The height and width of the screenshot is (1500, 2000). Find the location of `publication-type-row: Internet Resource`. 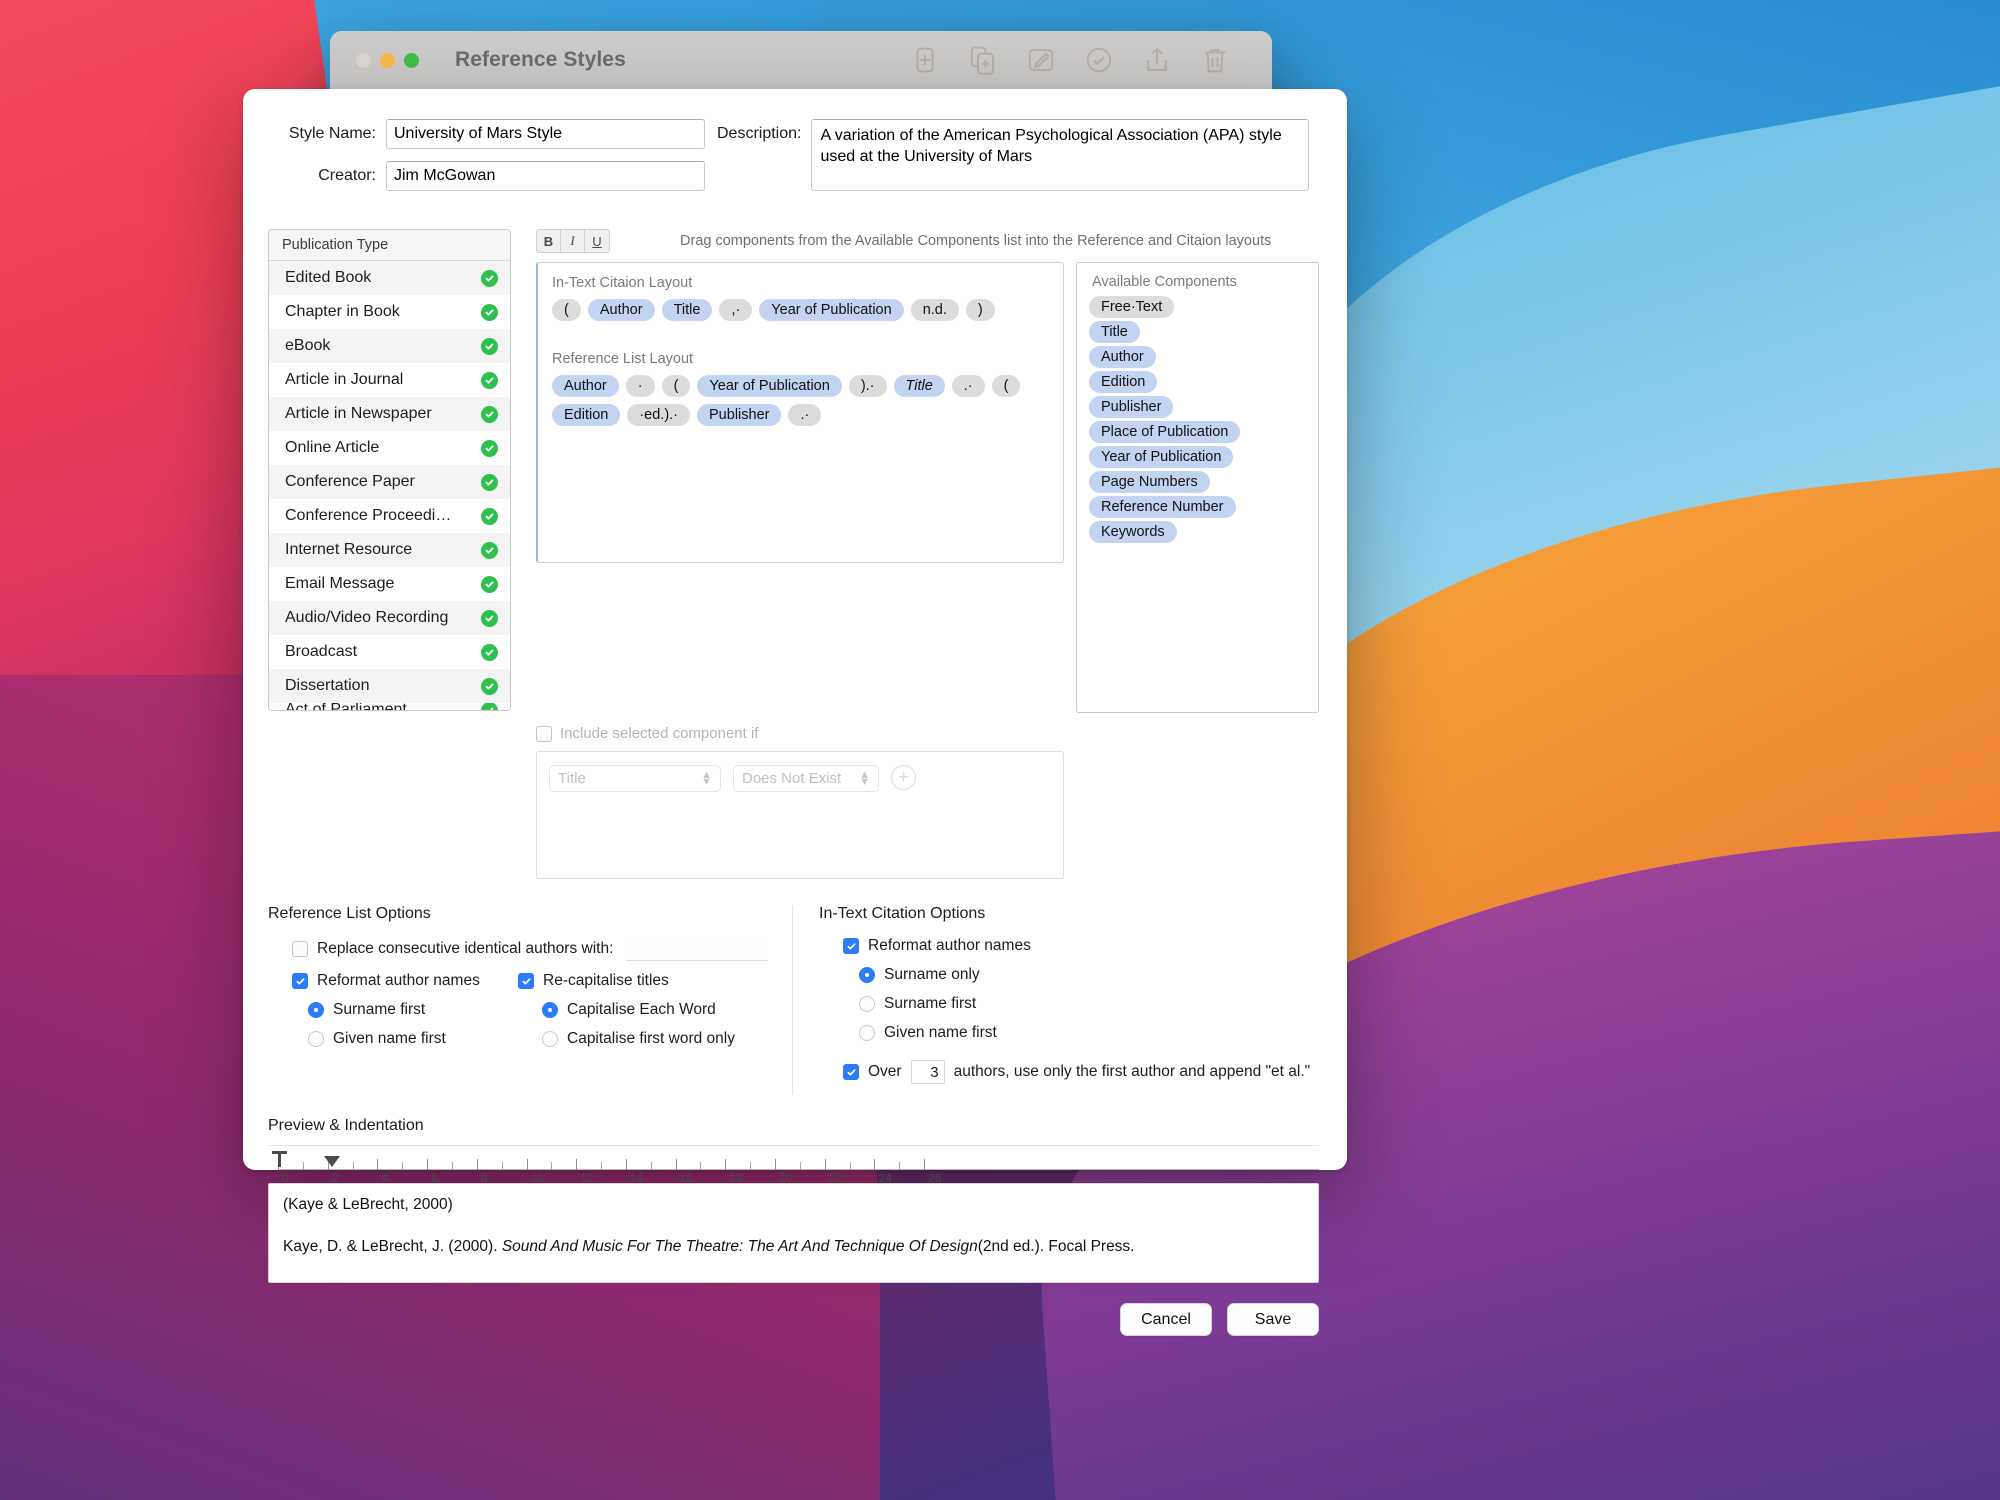

publication-type-row: Internet Resource is located at coordinates (389, 550).